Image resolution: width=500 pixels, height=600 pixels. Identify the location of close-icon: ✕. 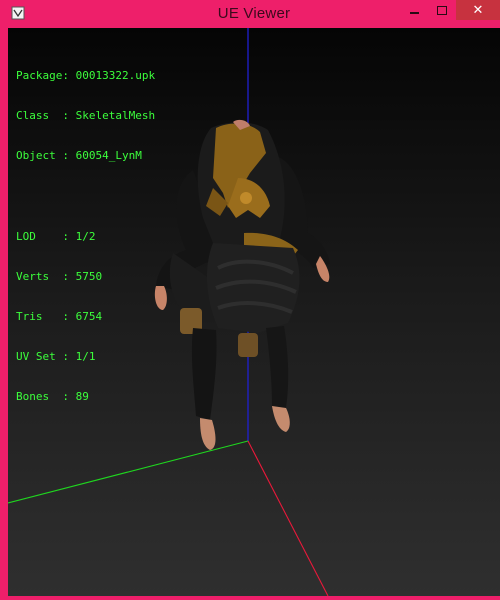
(478, 10).